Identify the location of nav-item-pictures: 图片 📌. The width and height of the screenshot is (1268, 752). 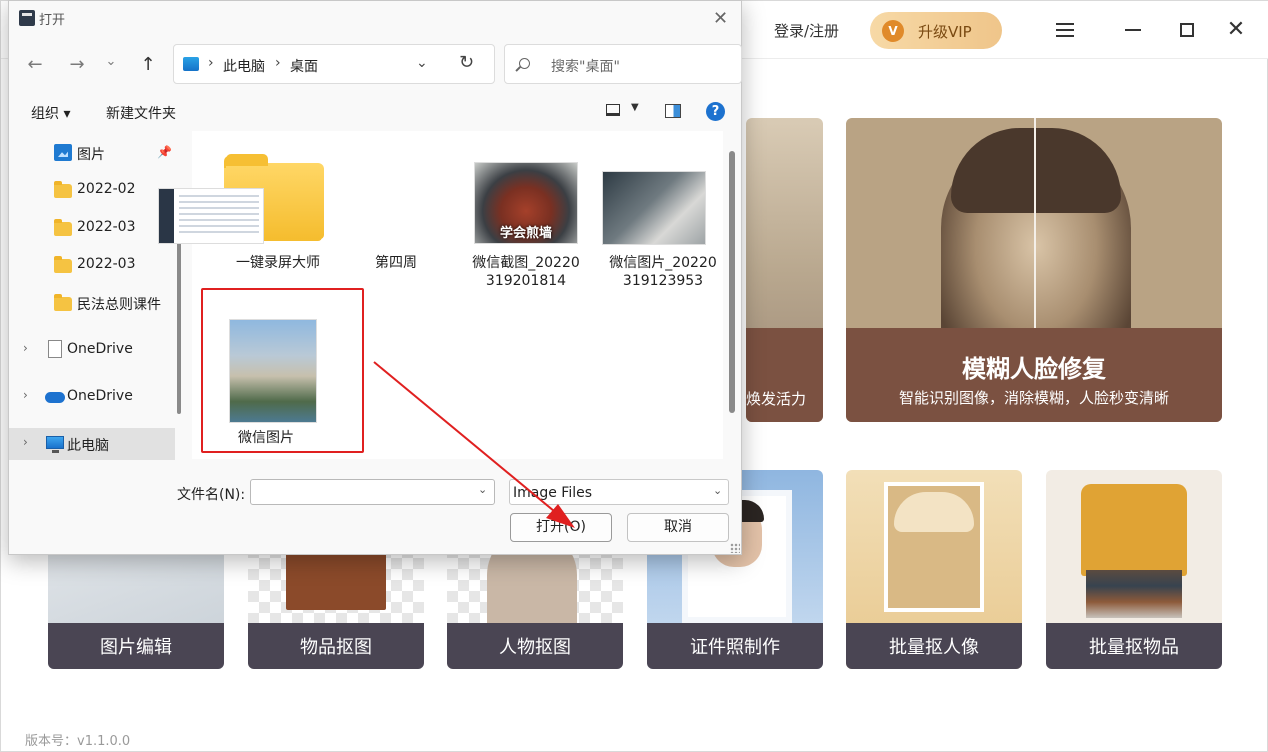
(92, 153).